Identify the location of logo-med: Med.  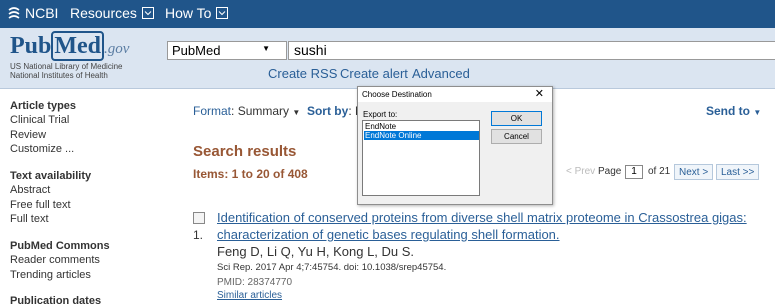
(78, 46).